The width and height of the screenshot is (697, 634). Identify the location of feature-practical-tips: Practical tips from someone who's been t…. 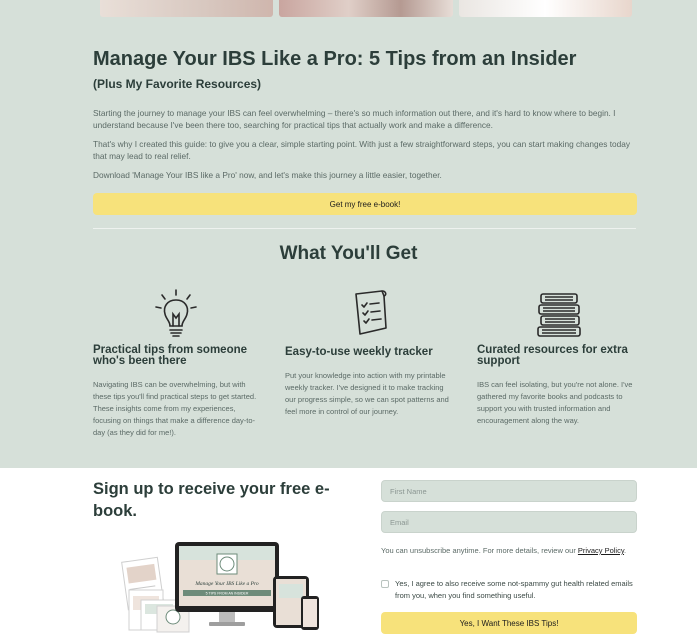
(175, 363).